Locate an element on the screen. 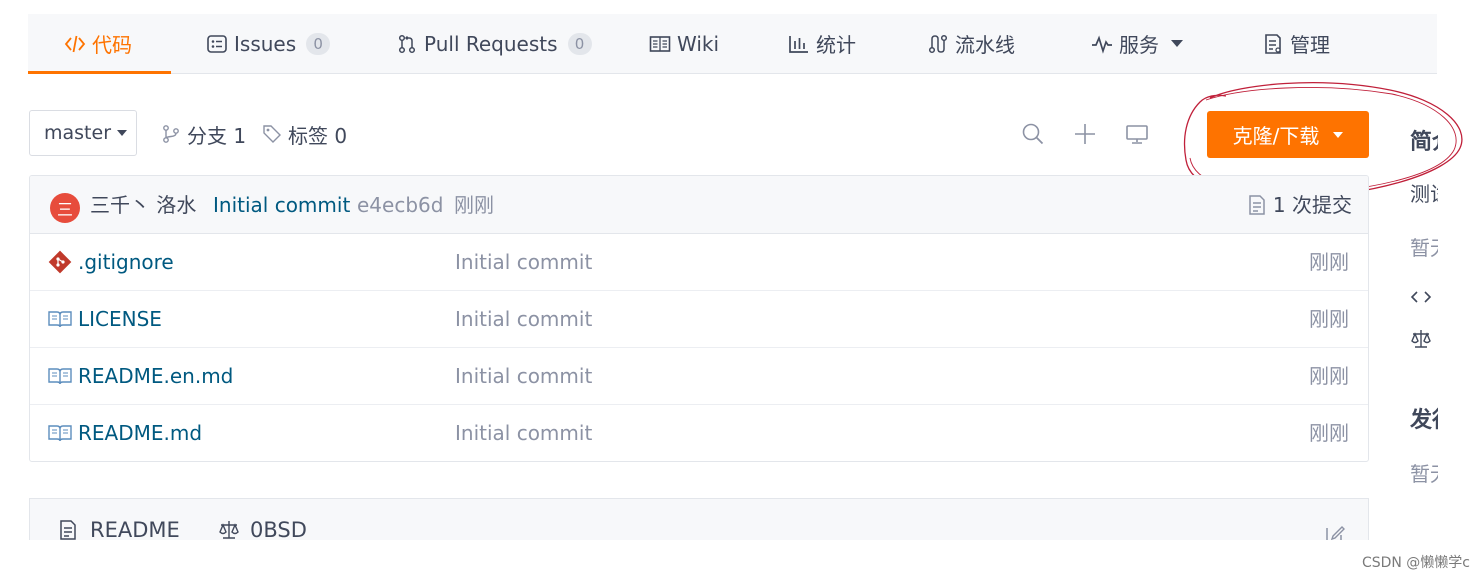 The width and height of the screenshot is (1484, 580). commit-author: 三千丶 洛水 is located at coordinates (143, 205).